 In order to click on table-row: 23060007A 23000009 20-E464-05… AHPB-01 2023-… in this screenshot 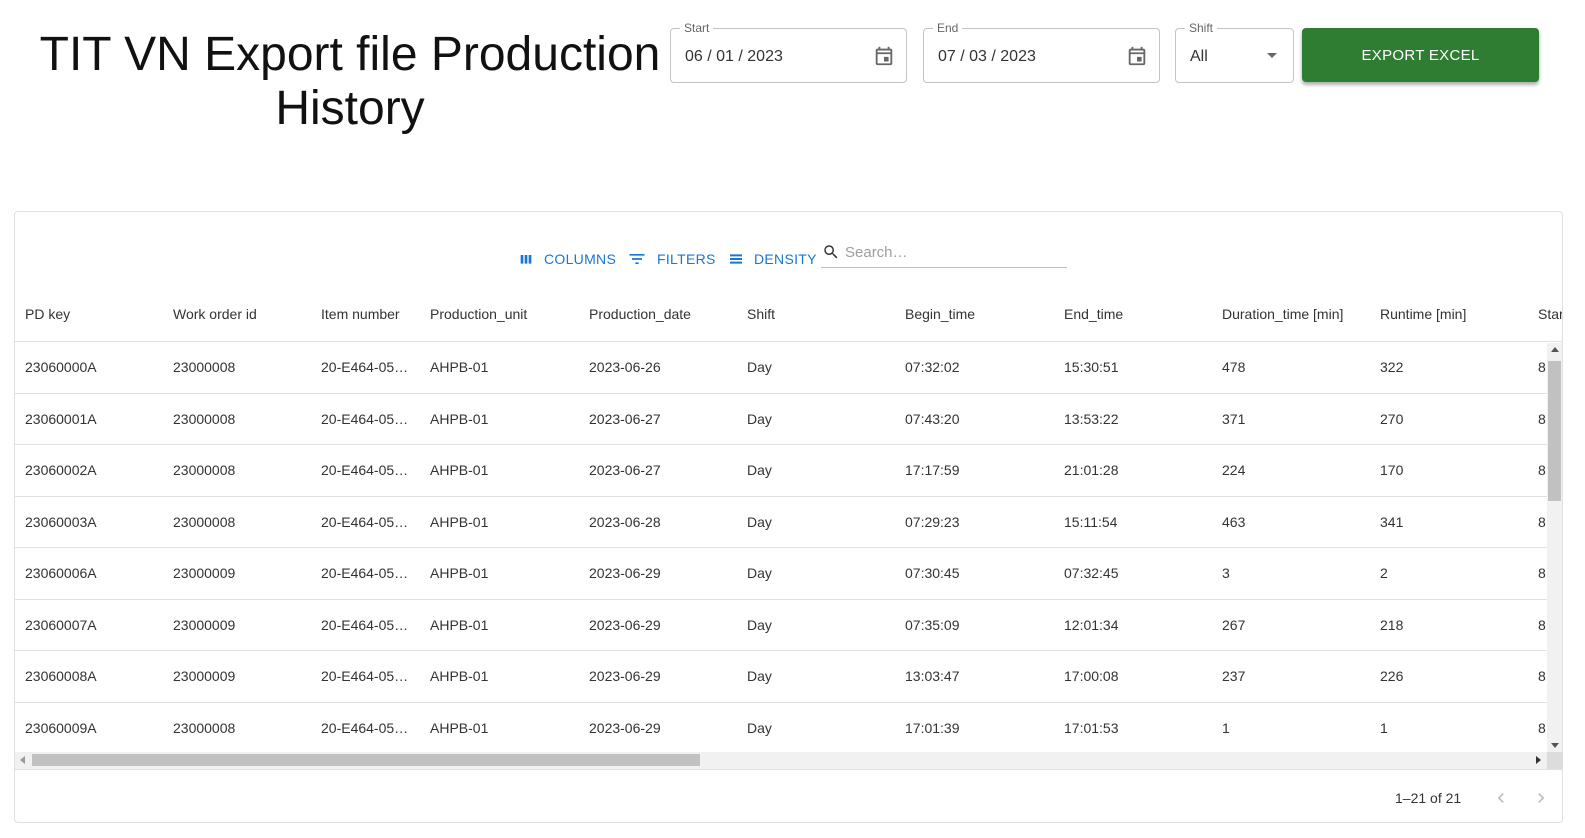, I will do `click(781, 625)`.